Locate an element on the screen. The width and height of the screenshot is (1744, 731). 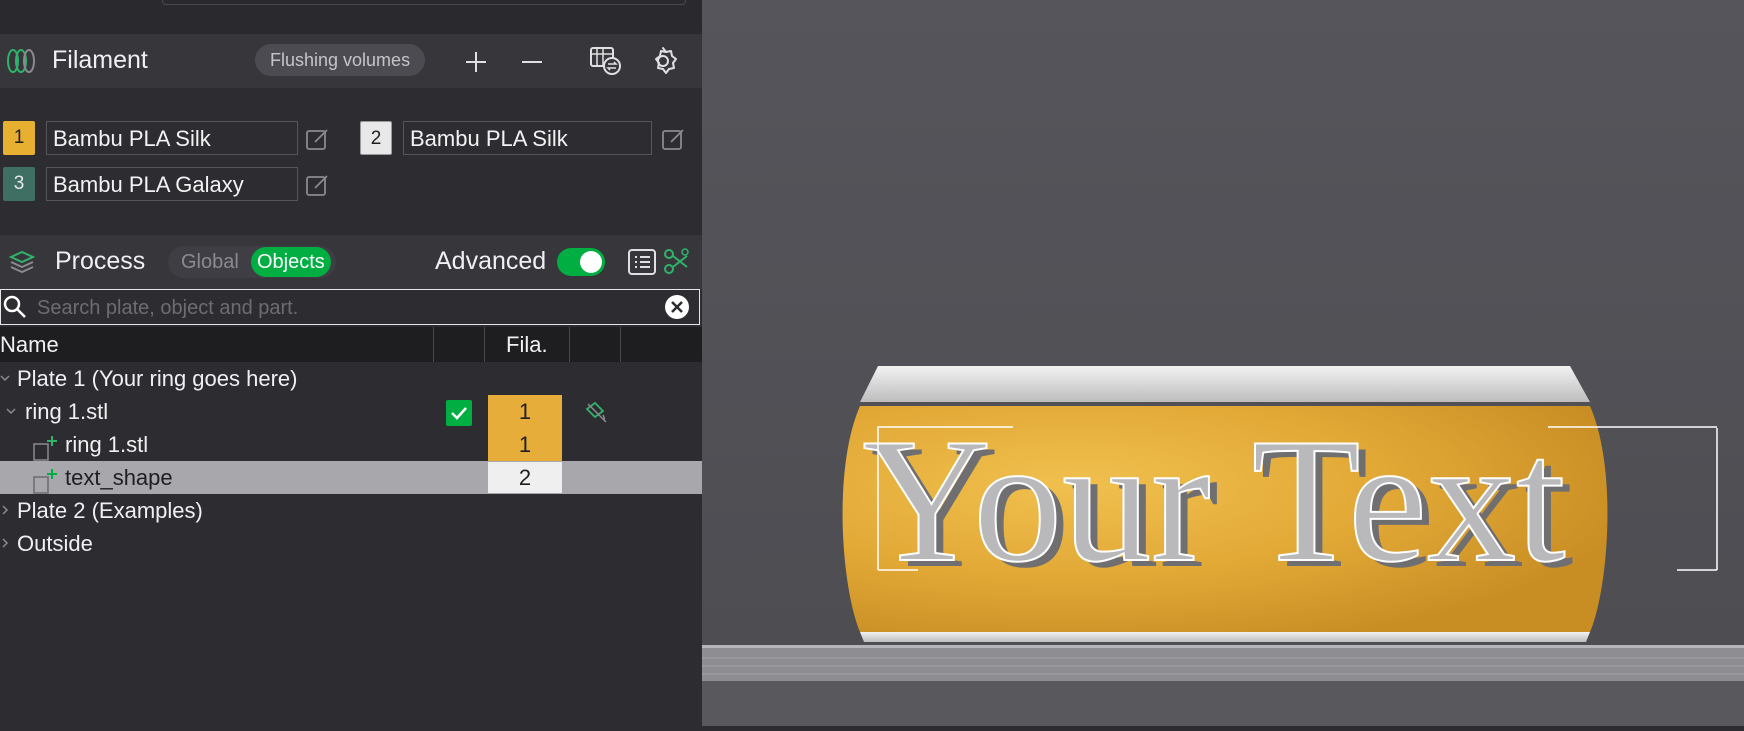
ring-bottom-band is located at coordinates (1225, 637).